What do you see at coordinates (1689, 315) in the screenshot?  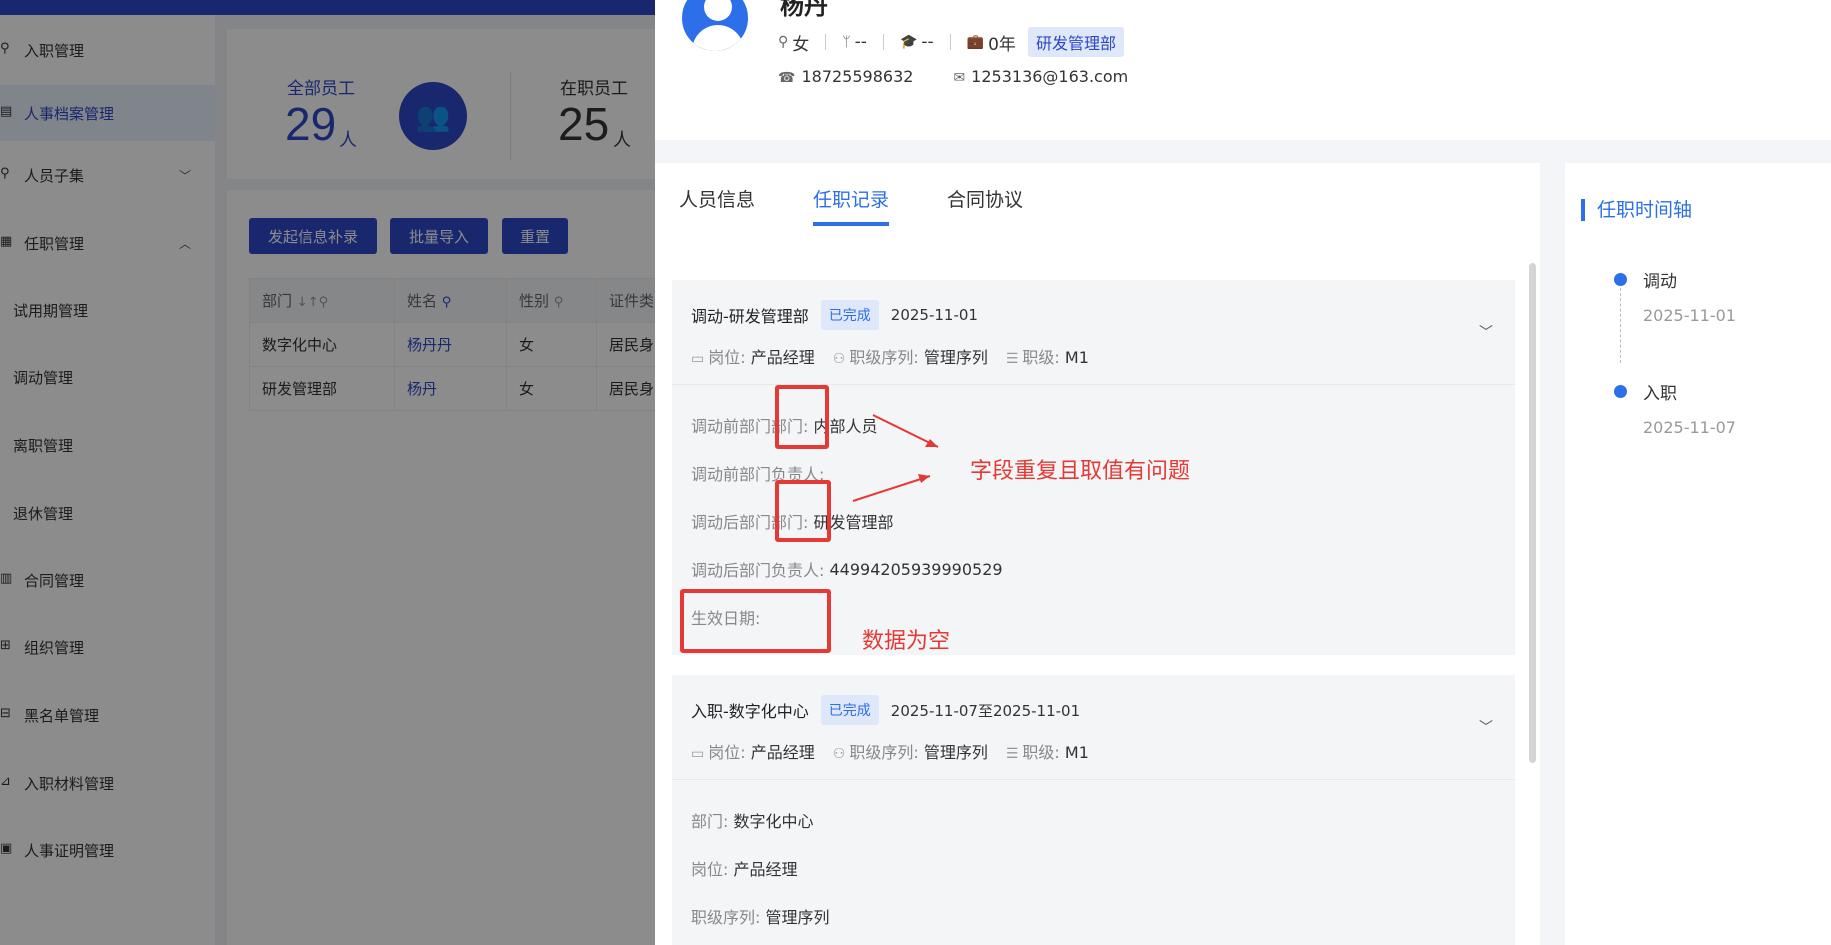 I see `timeline-event-date: 2025-11-01` at bounding box center [1689, 315].